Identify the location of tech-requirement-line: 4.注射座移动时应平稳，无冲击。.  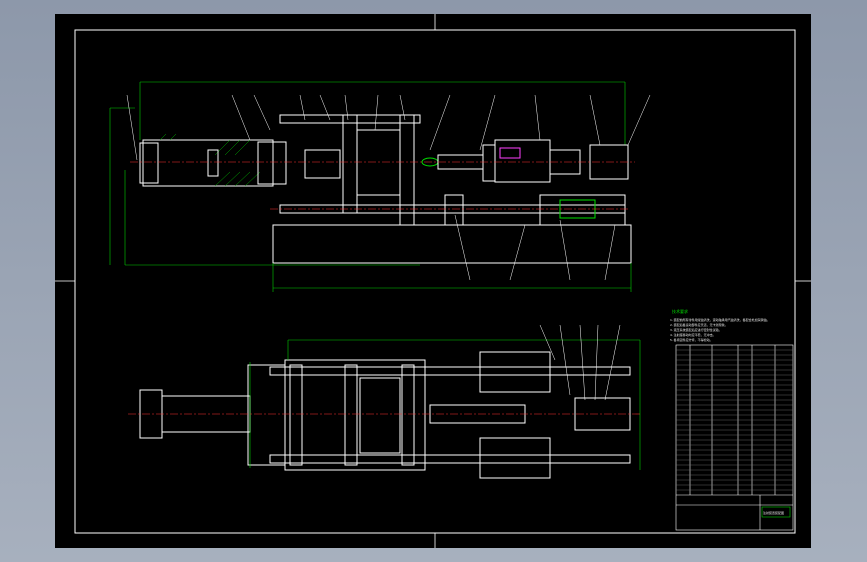
(693, 334).